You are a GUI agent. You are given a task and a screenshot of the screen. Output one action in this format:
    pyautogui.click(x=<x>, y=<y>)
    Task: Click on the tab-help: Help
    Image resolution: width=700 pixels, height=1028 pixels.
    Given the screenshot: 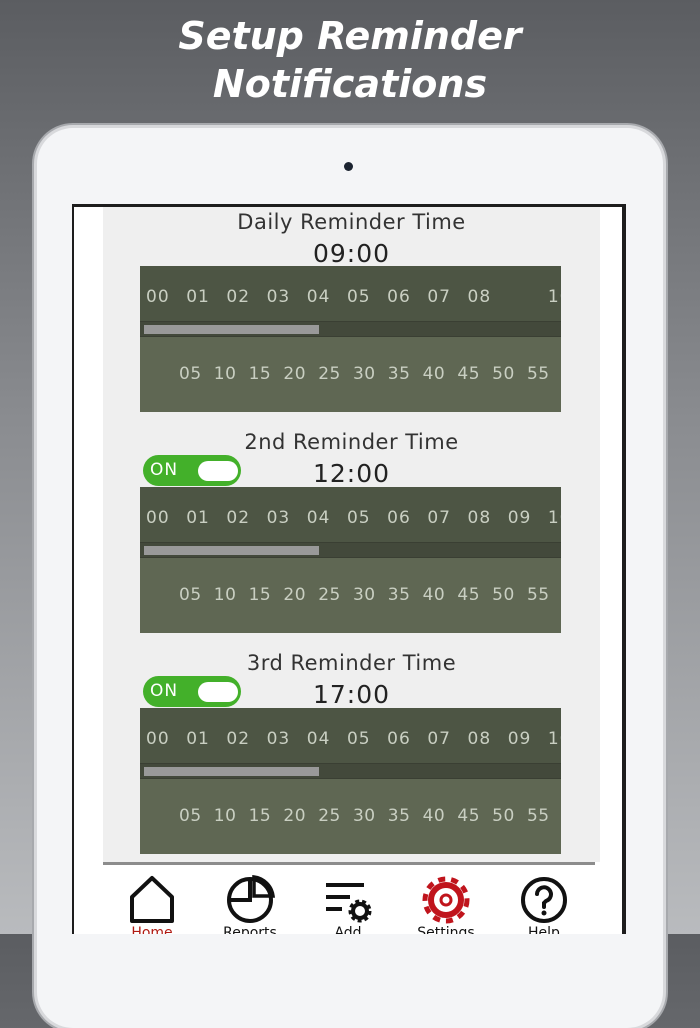 What is the action you would take?
    pyautogui.click(x=544, y=899)
    